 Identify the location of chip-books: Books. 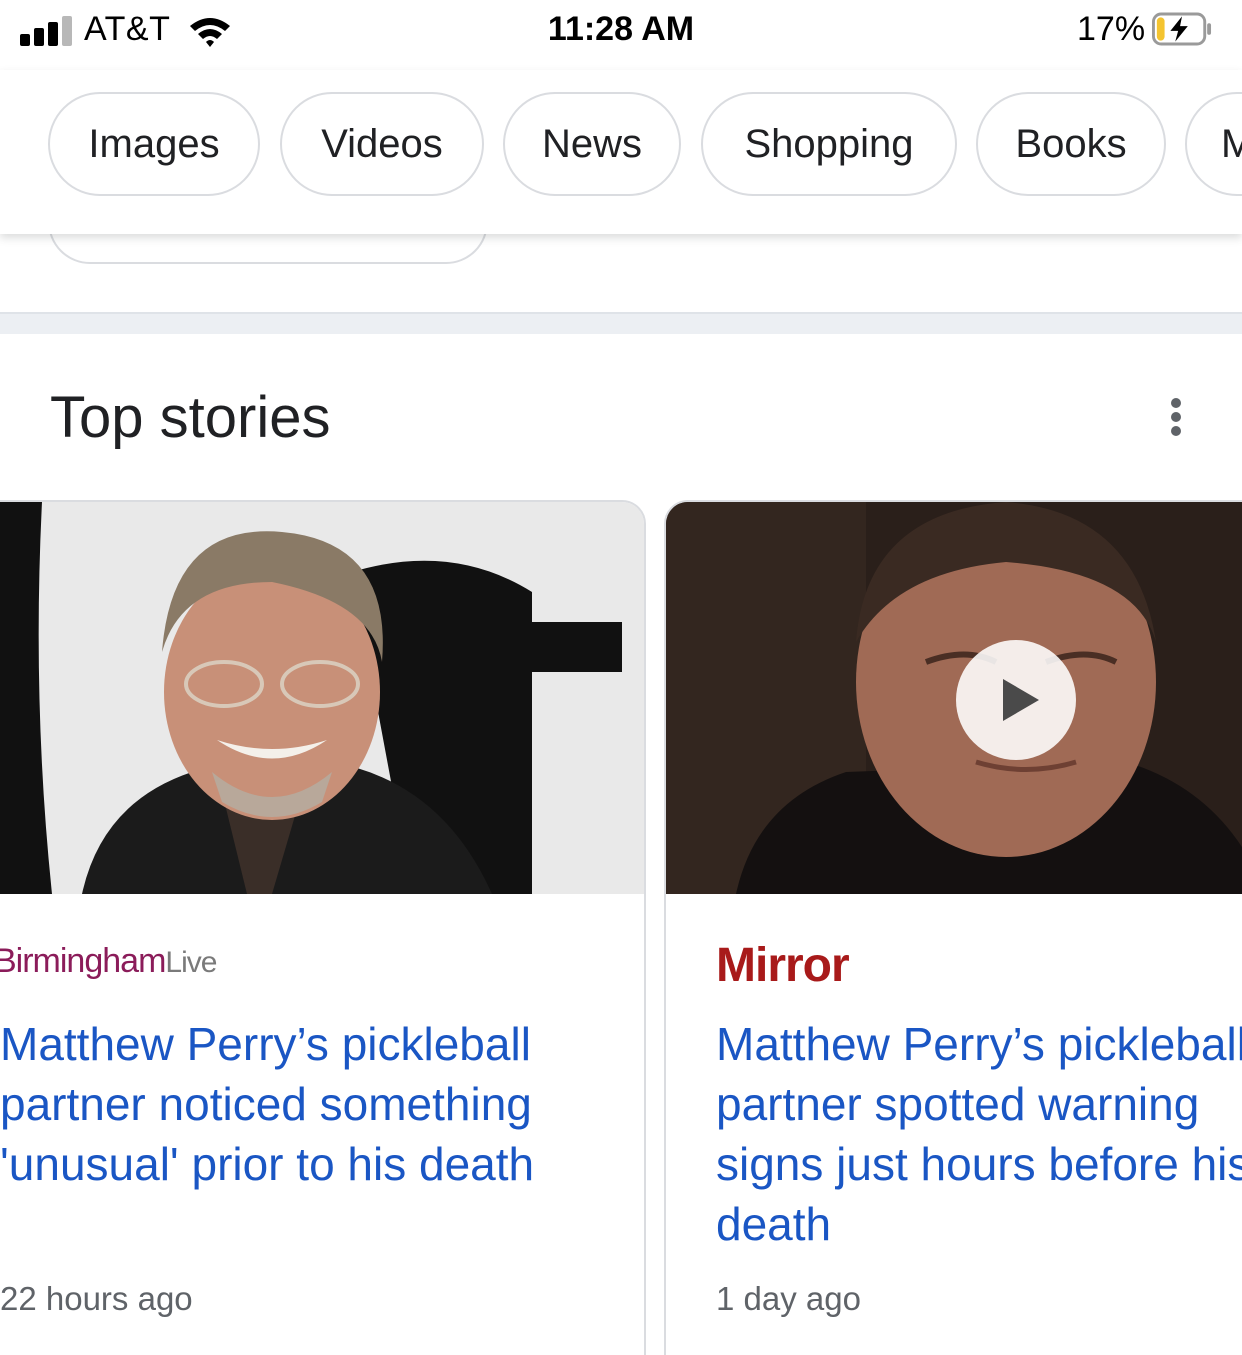
(1071, 144).